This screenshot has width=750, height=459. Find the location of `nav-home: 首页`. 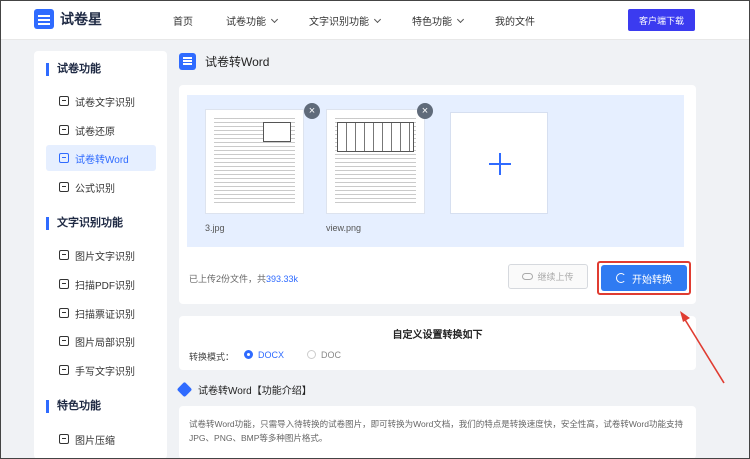

nav-home: 首页 is located at coordinates (183, 20).